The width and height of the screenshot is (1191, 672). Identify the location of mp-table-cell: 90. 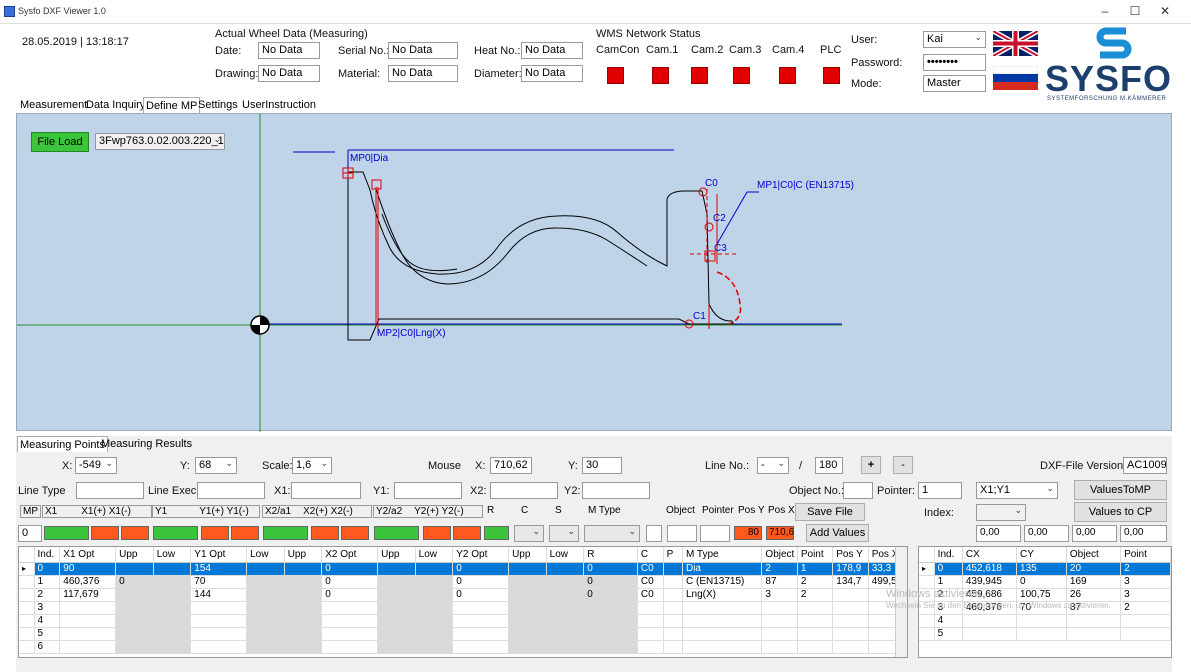
(88, 569).